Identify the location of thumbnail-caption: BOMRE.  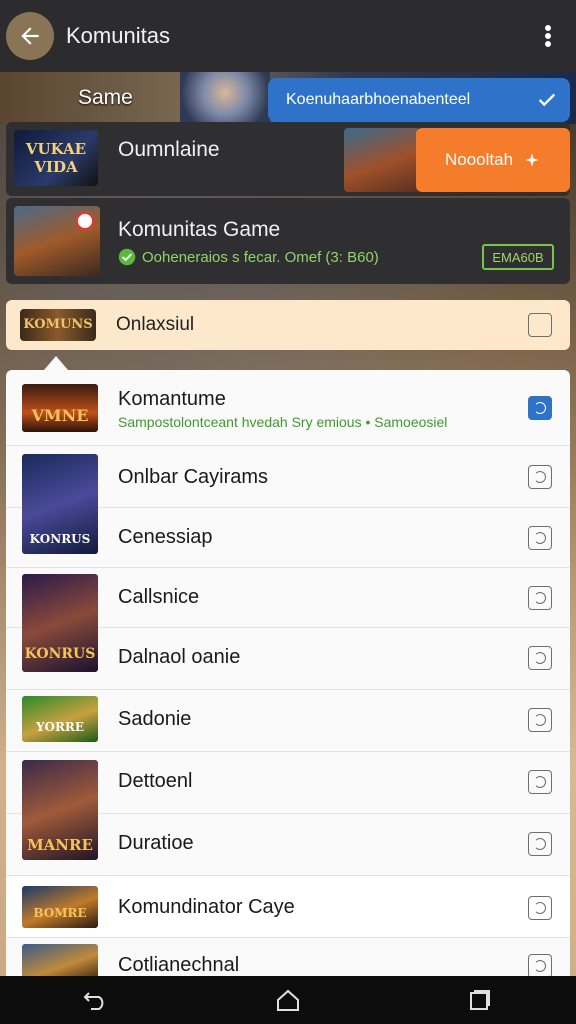
(60, 913).